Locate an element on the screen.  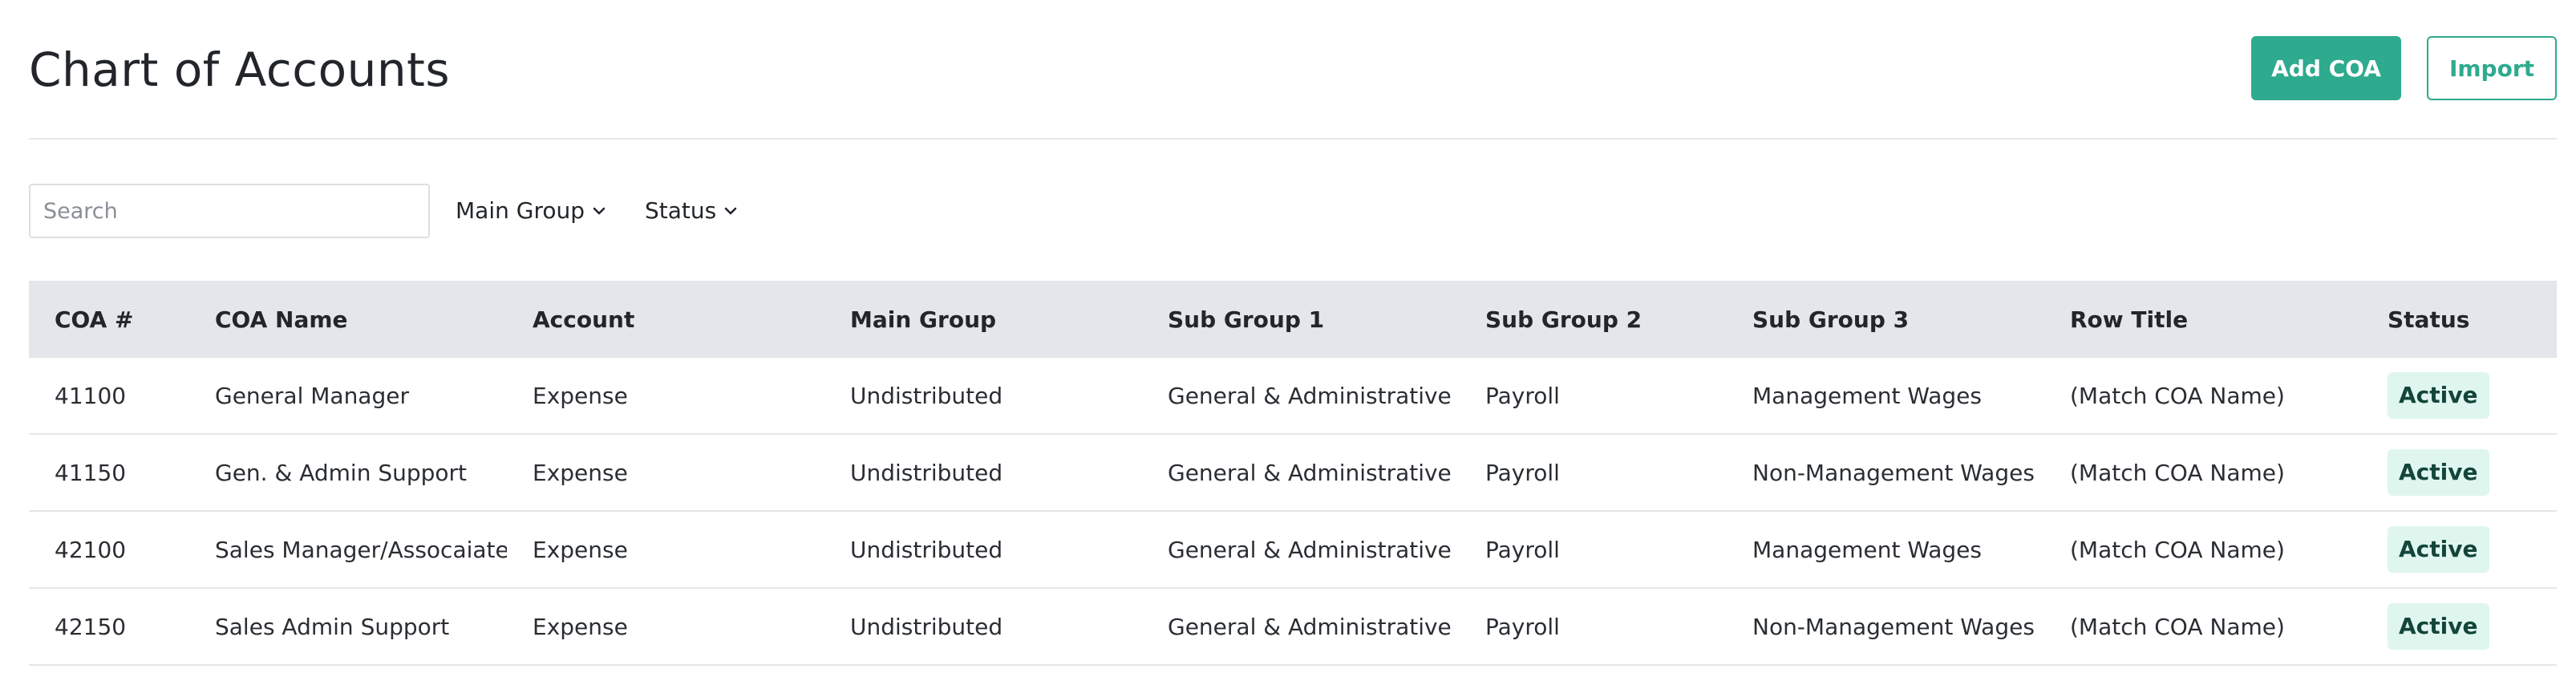
import-button: Import is located at coordinates (2492, 68).